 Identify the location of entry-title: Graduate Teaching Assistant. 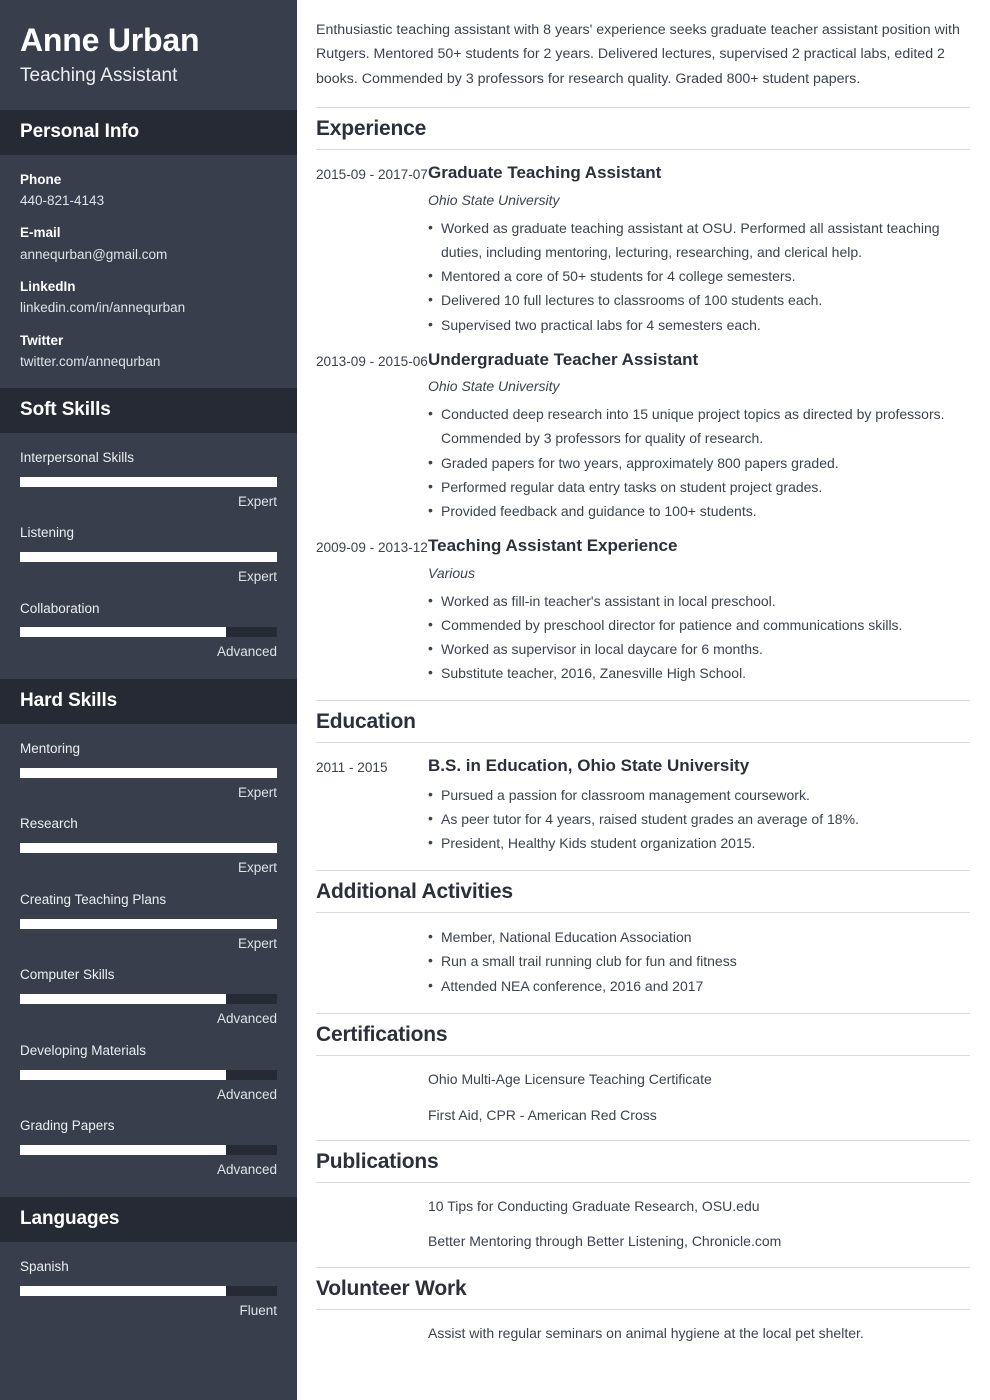
(545, 173).